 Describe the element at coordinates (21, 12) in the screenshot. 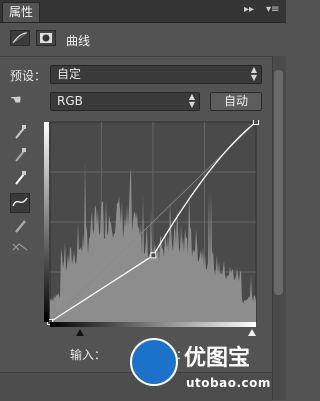

I see `tab-properties: 属性` at that location.